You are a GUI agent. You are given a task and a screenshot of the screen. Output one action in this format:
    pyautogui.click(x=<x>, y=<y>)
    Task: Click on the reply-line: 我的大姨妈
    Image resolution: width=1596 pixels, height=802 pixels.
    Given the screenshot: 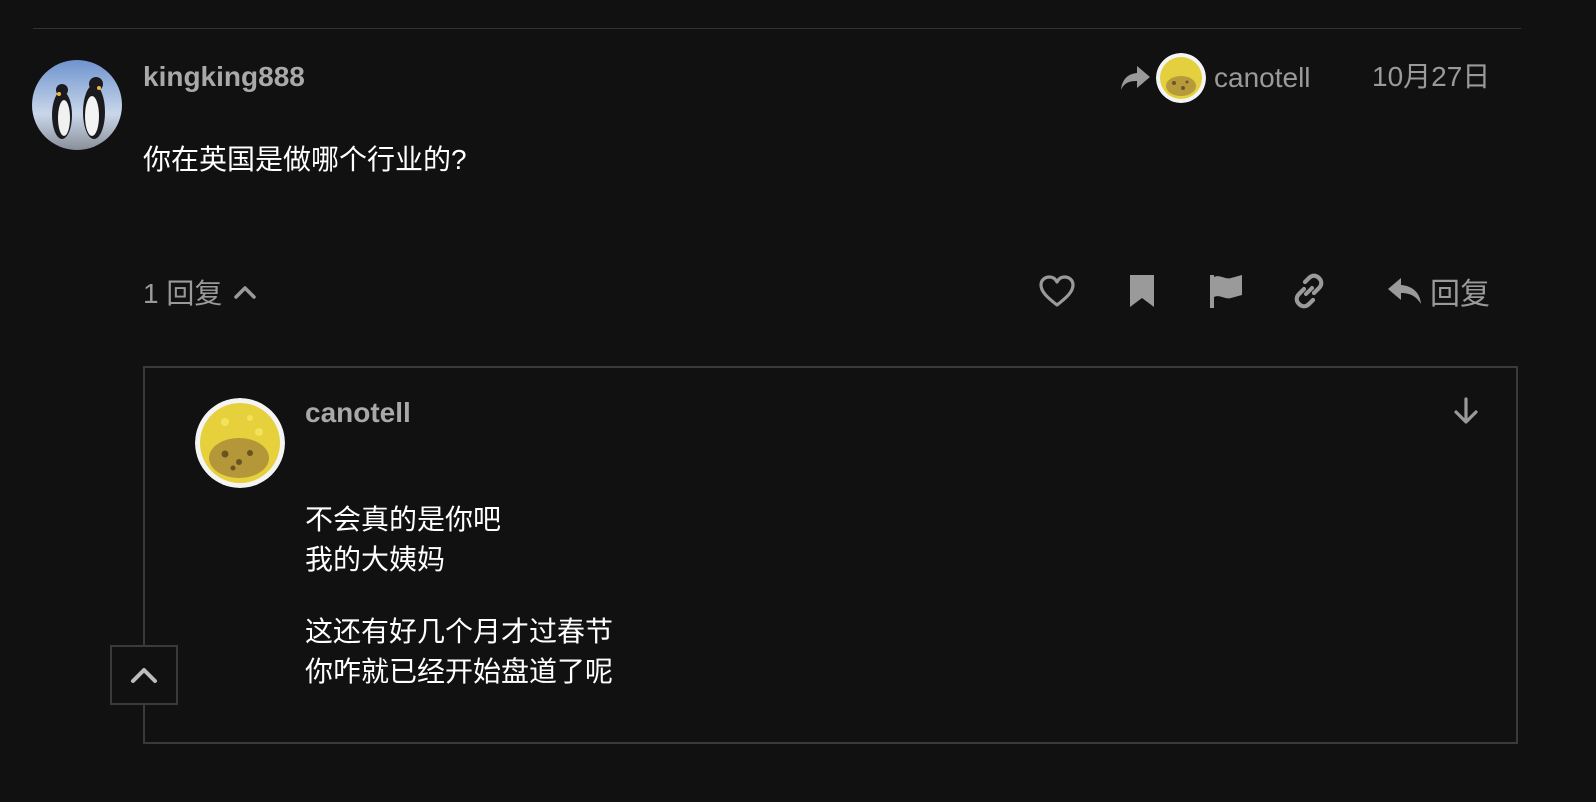 What is the action you would take?
    pyautogui.click(x=375, y=559)
    